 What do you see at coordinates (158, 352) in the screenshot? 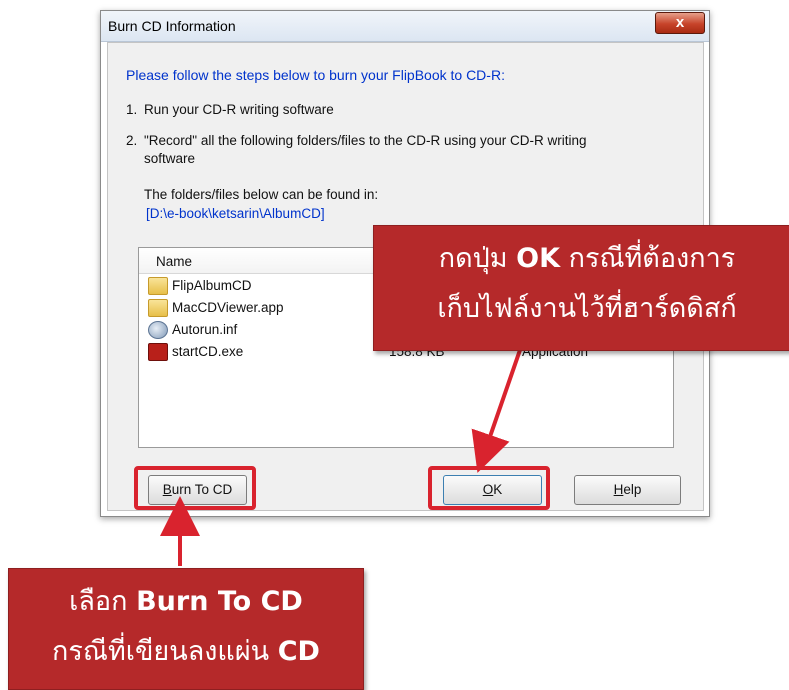
I see `application-icon` at bounding box center [158, 352].